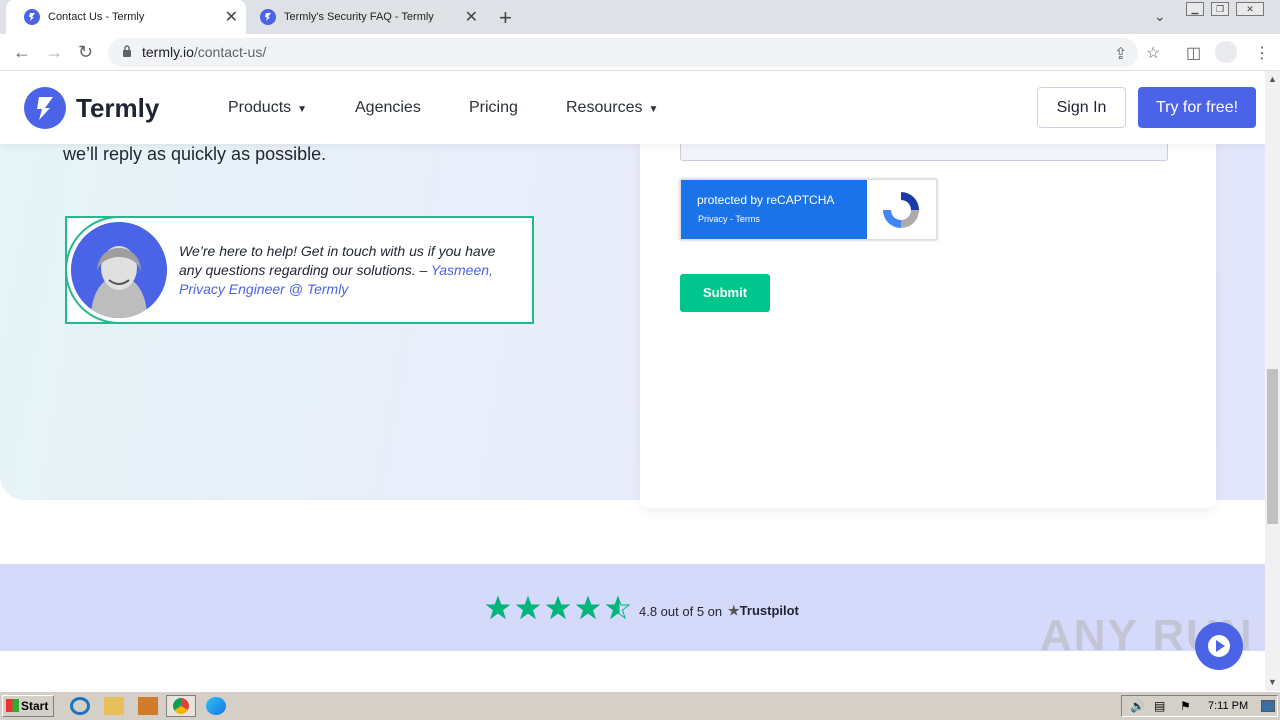 Image resolution: width=1280 pixels, height=720 pixels. Describe the element at coordinates (1197, 107) in the screenshot. I see `try-for-free-button: Try for free!` at that location.